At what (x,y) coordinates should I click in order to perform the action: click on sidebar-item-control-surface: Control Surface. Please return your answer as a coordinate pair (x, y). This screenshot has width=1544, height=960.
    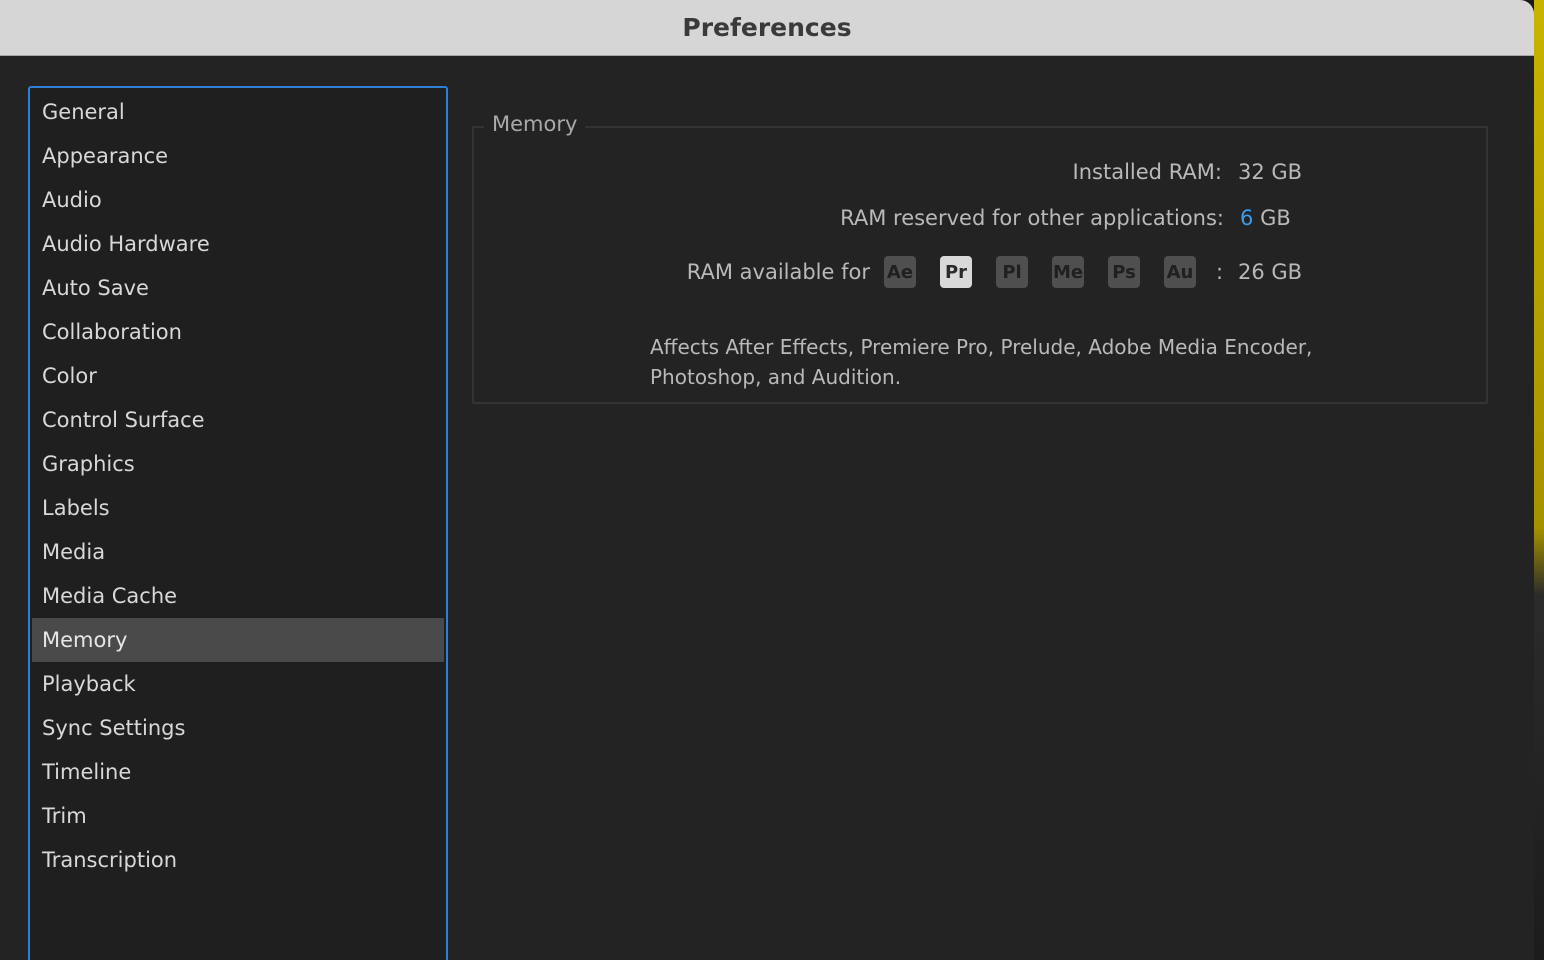
    Looking at the image, I should click on (238, 420).